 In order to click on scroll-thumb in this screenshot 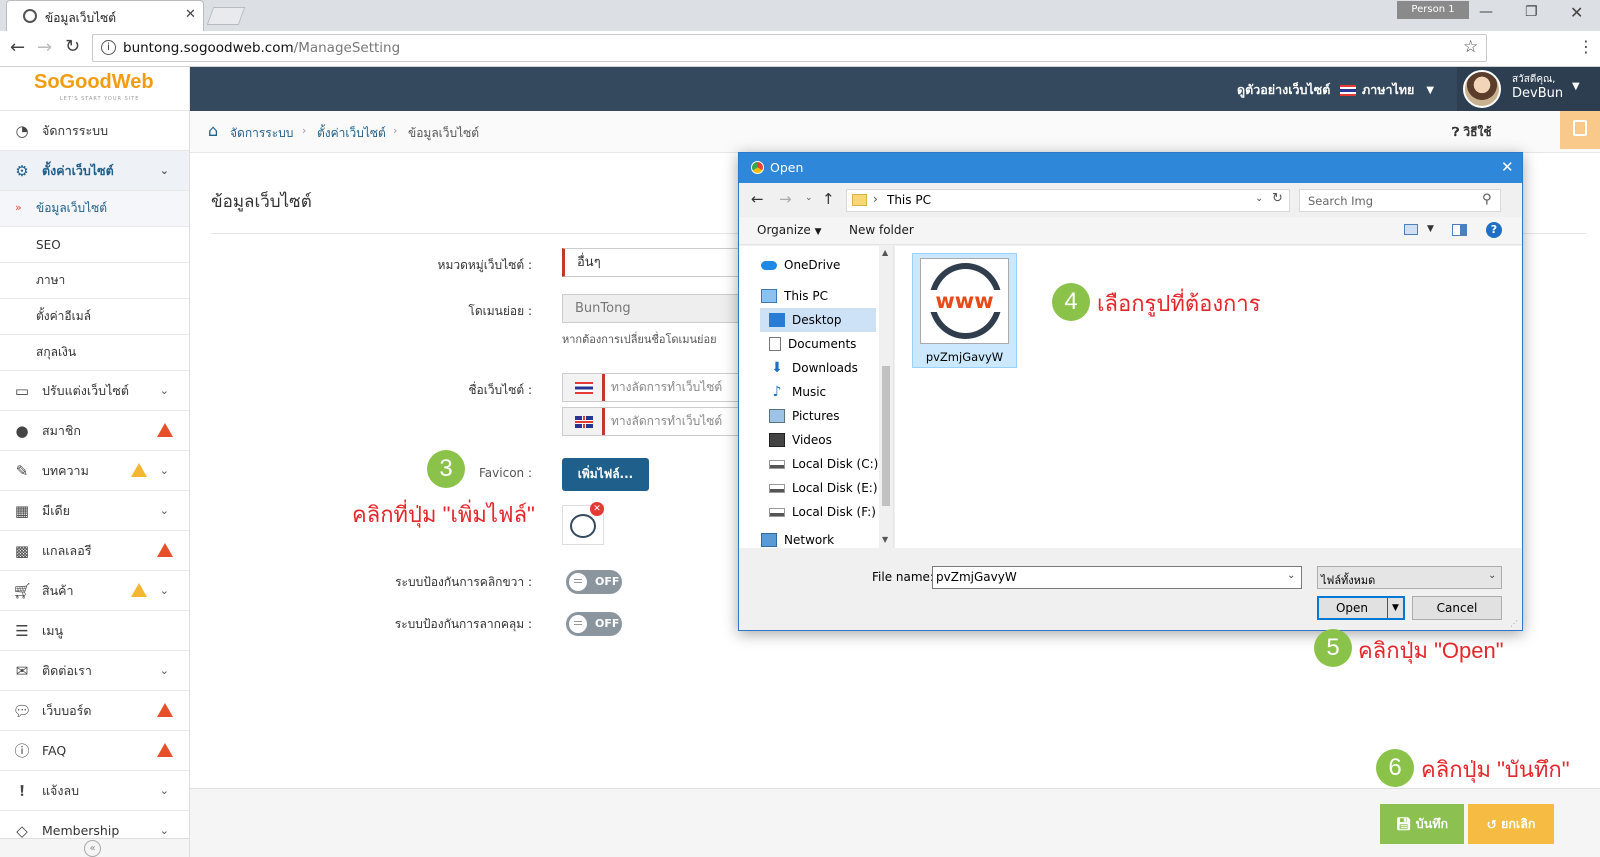, I will do `click(886, 436)`.